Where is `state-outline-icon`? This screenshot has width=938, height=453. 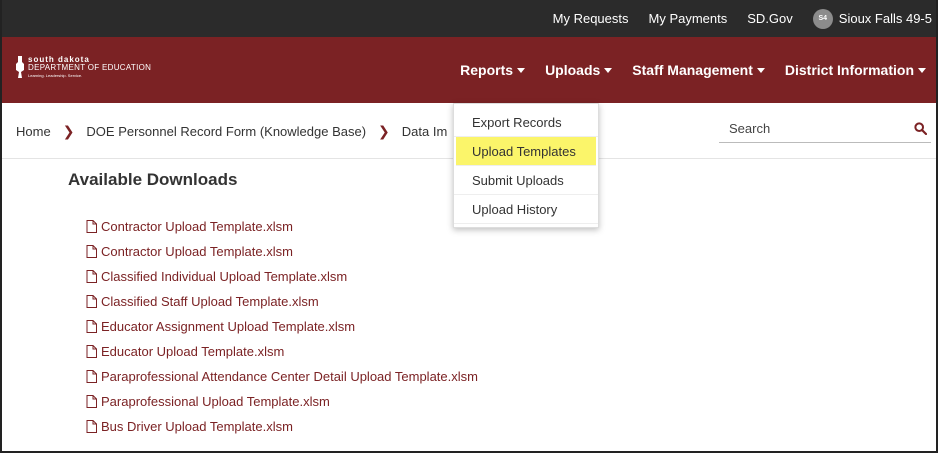
state-outline-icon is located at coordinates (20, 67).